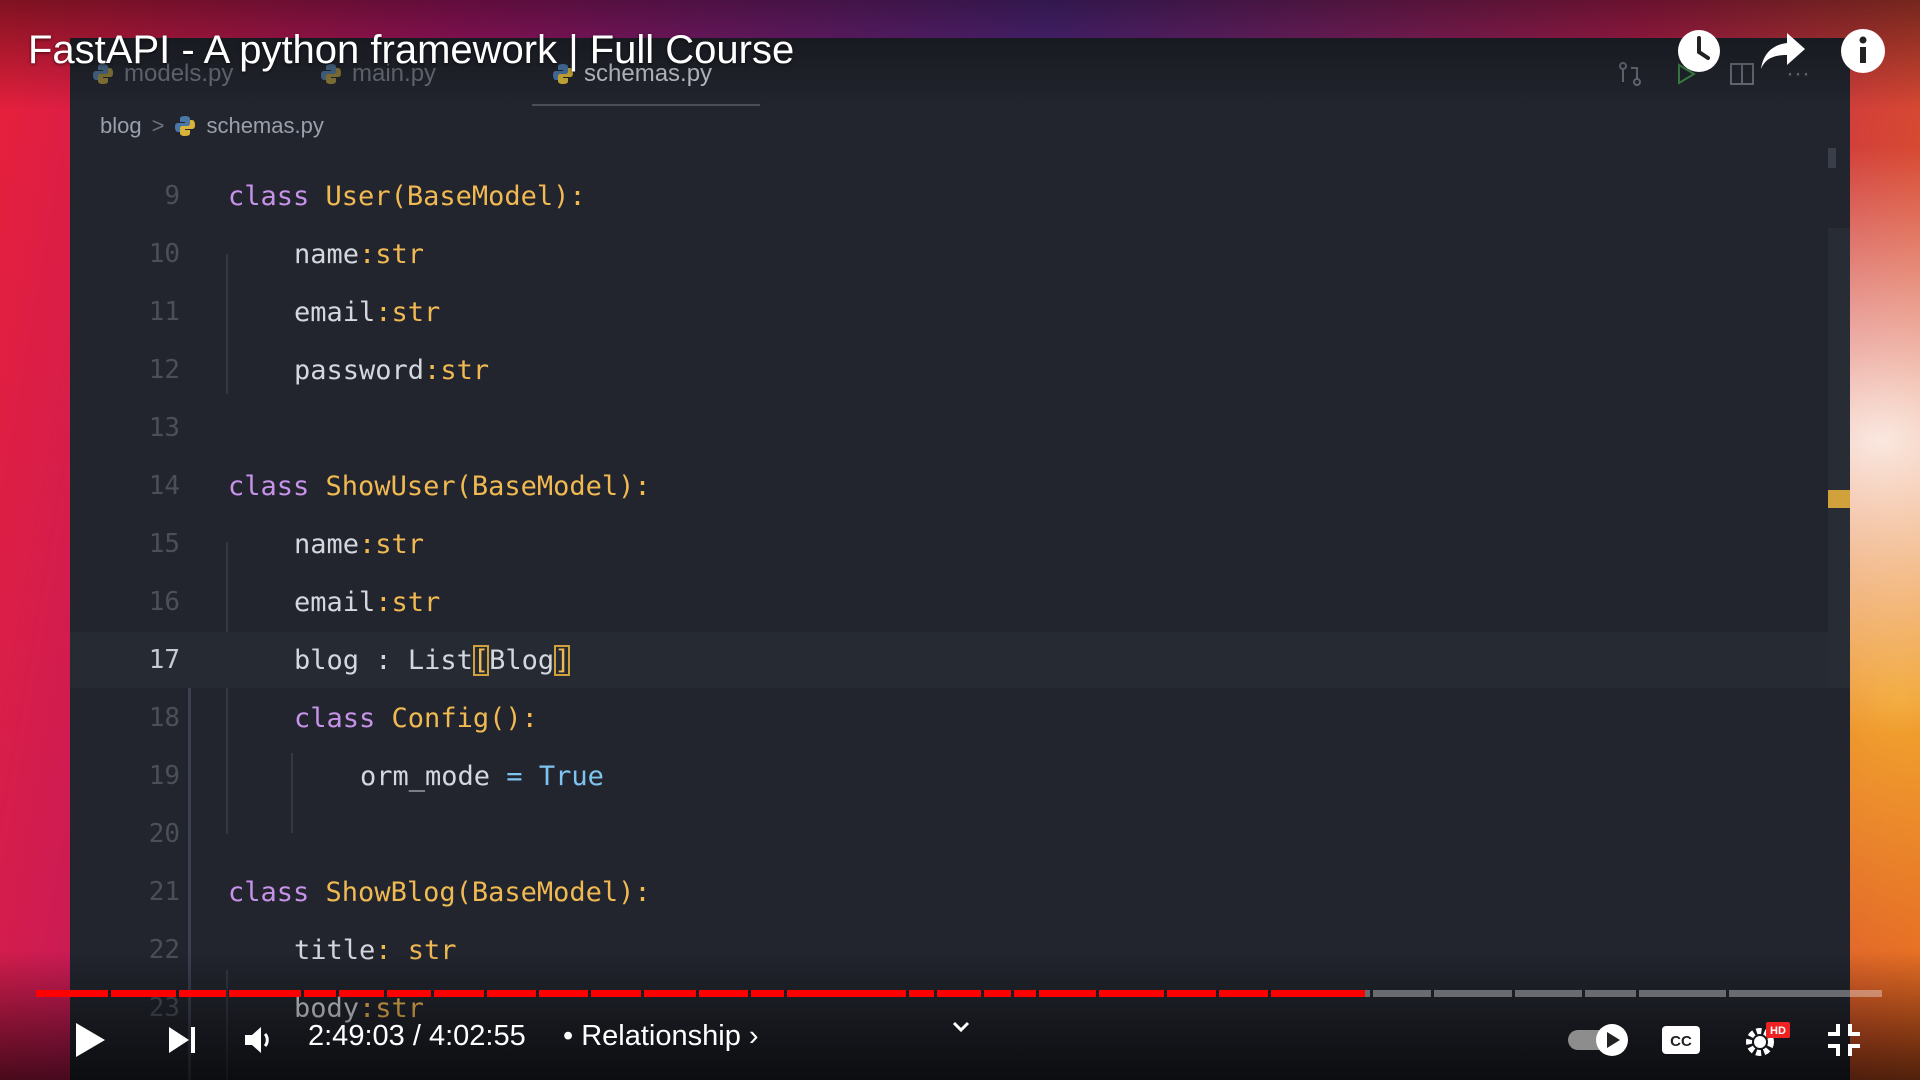 The width and height of the screenshot is (1920, 1080). What do you see at coordinates (335, 950) in the screenshot?
I see `field-name: title` at bounding box center [335, 950].